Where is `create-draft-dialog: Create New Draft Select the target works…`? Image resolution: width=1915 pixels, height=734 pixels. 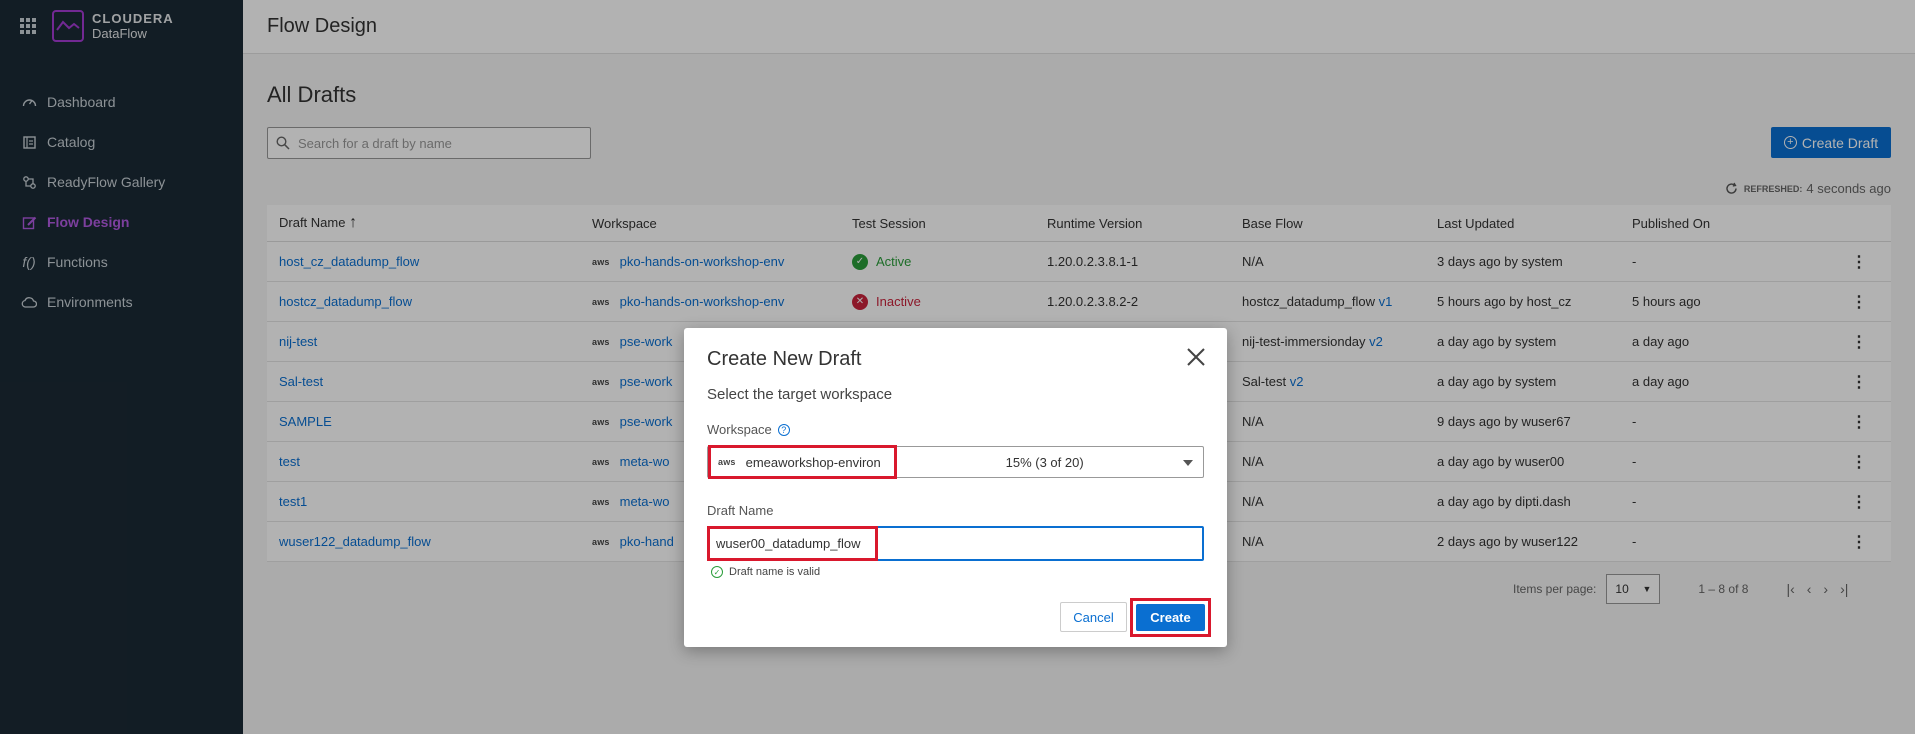 create-draft-dialog: Create New Draft Select the target works… is located at coordinates (955, 487).